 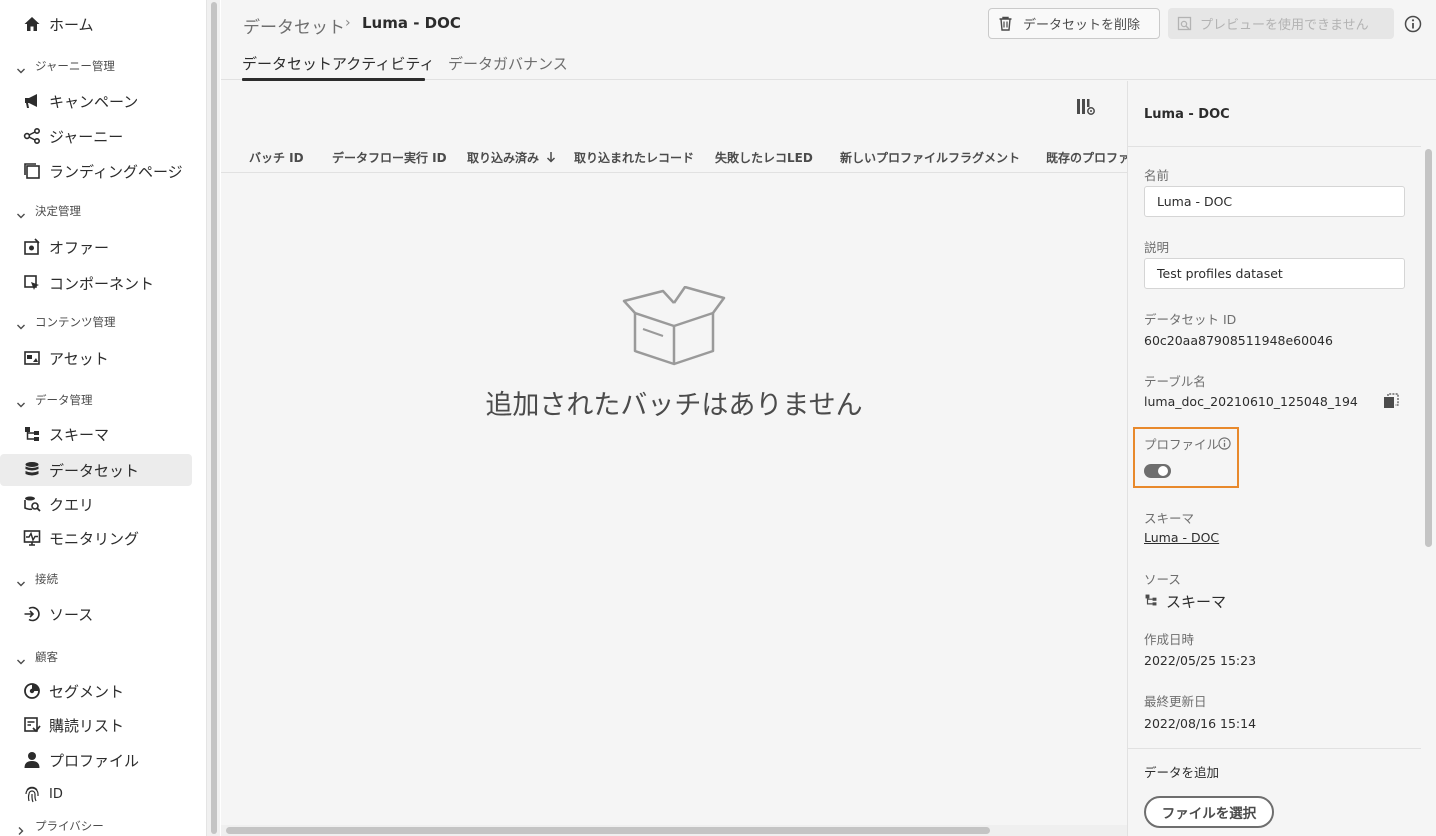 What do you see at coordinates (1157, 471) in the screenshot?
I see `profile-toggle` at bounding box center [1157, 471].